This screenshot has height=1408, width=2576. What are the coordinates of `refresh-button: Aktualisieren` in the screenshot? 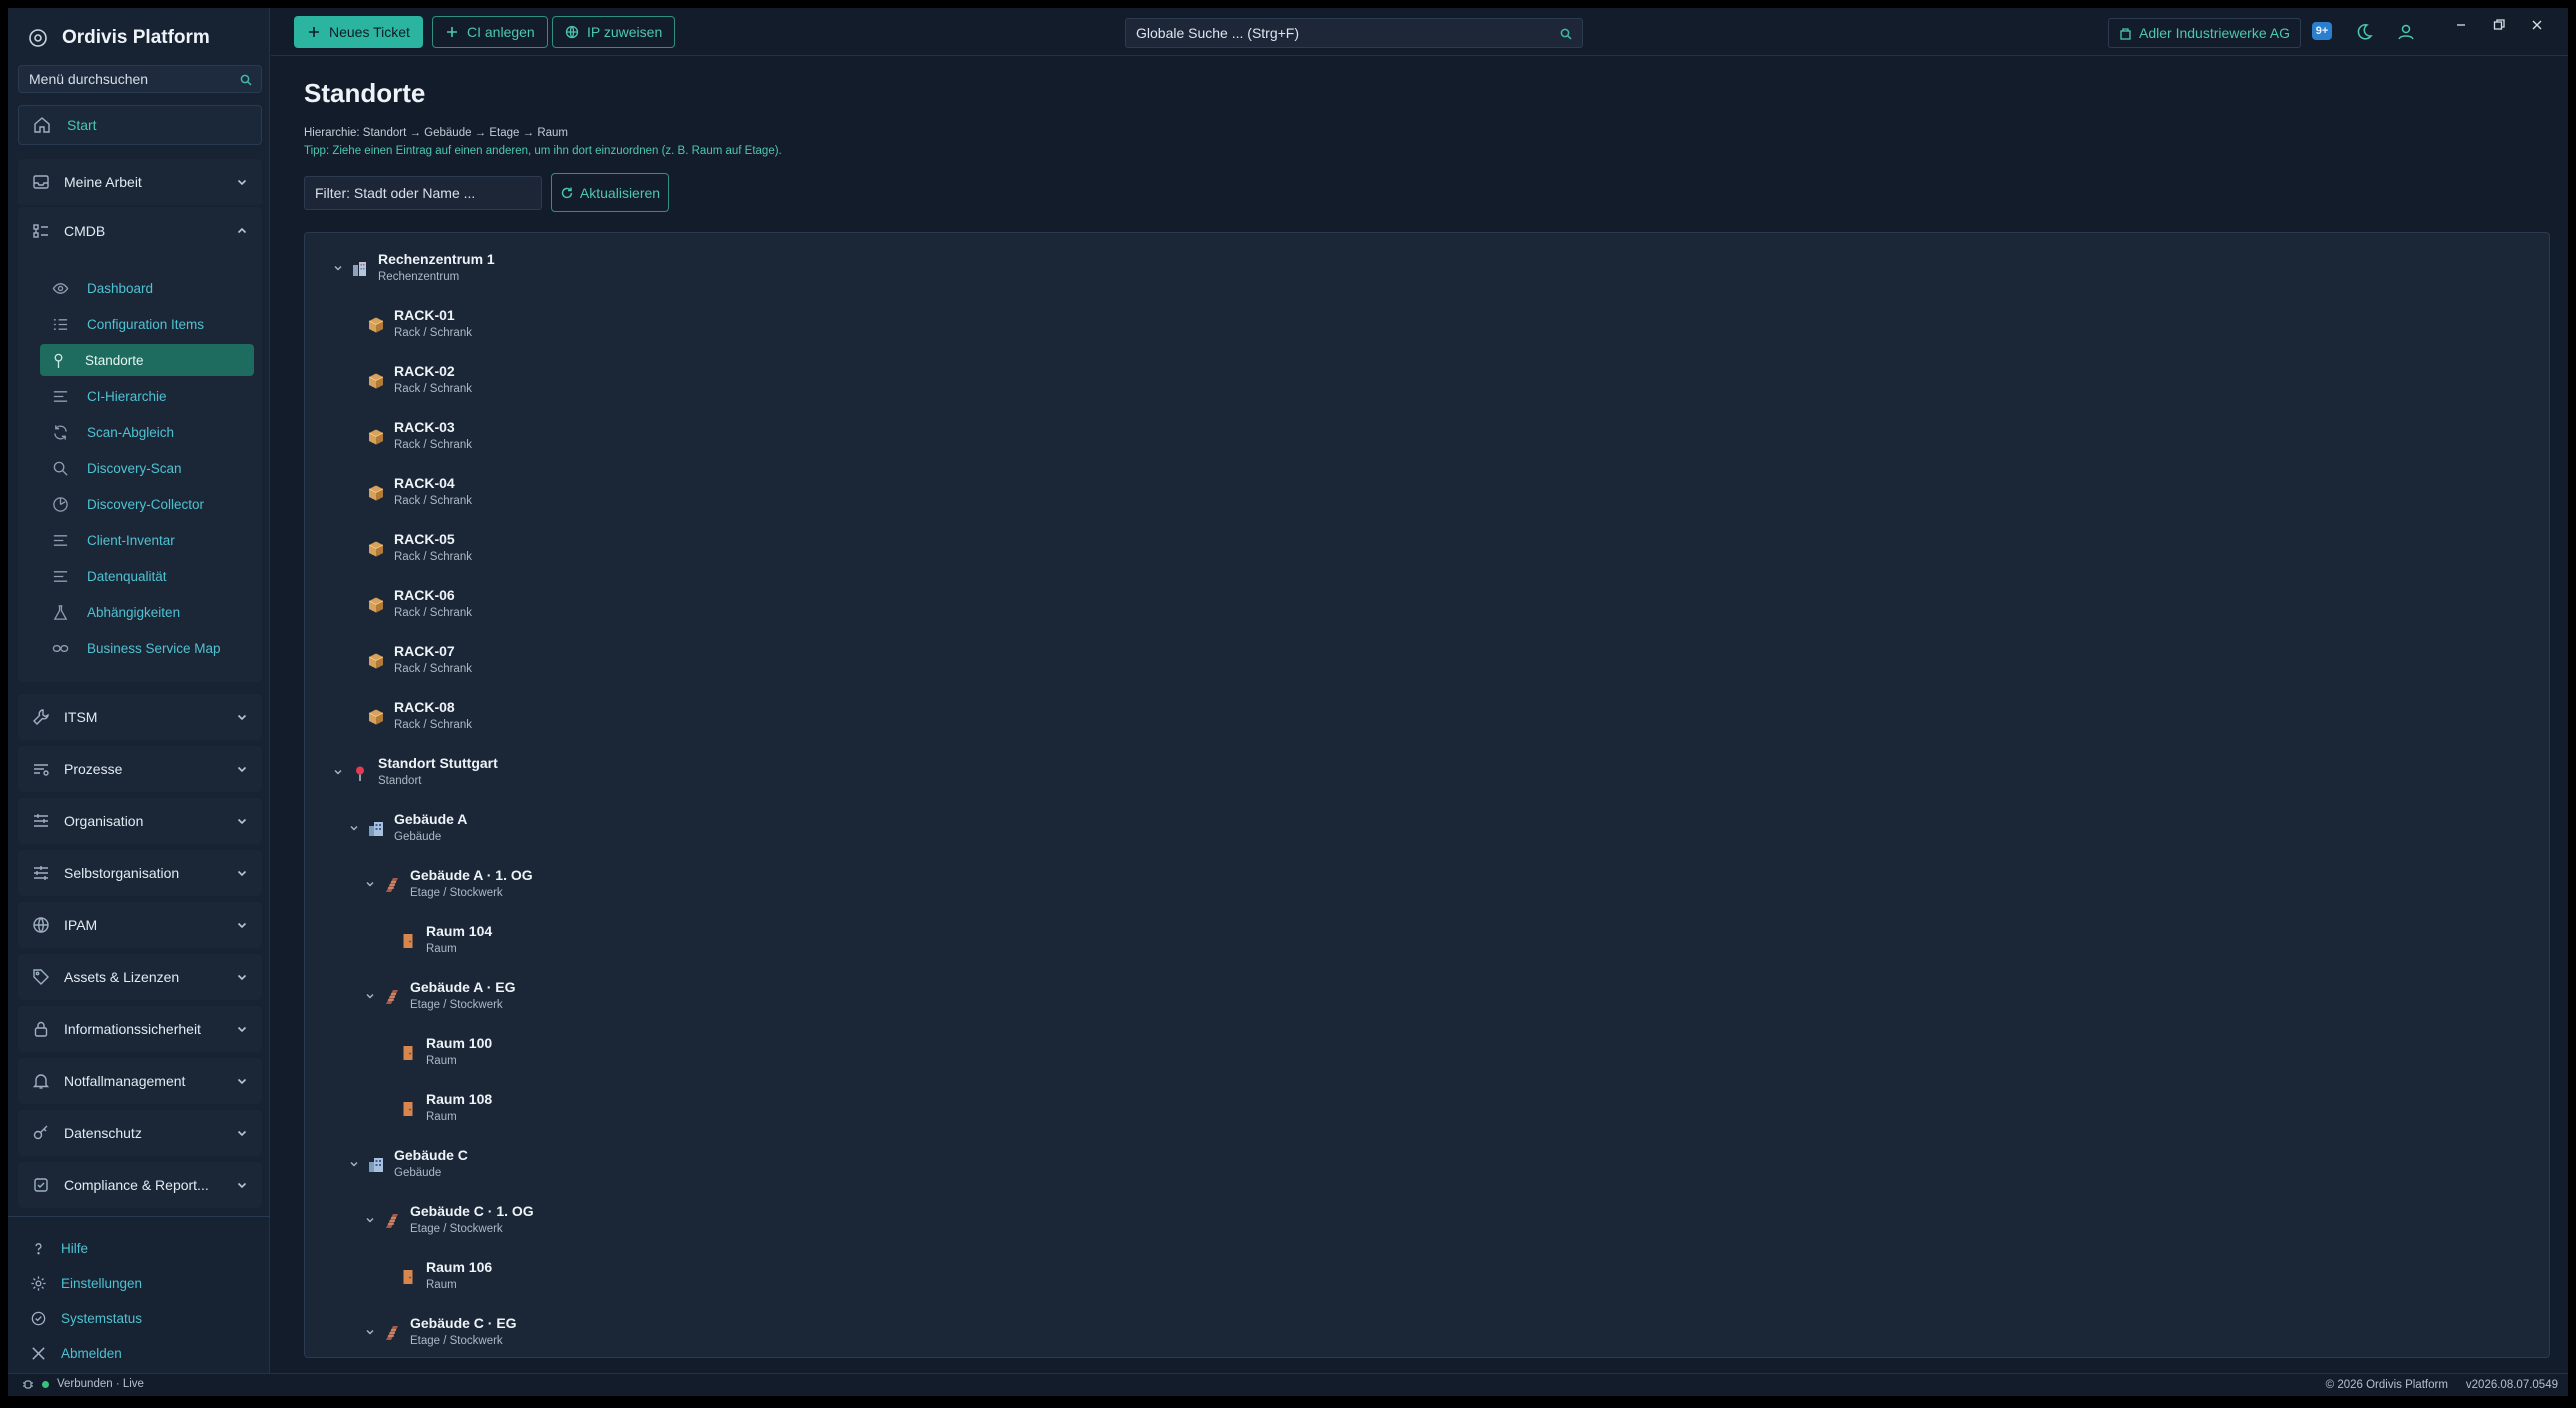 It's located at (610, 192).